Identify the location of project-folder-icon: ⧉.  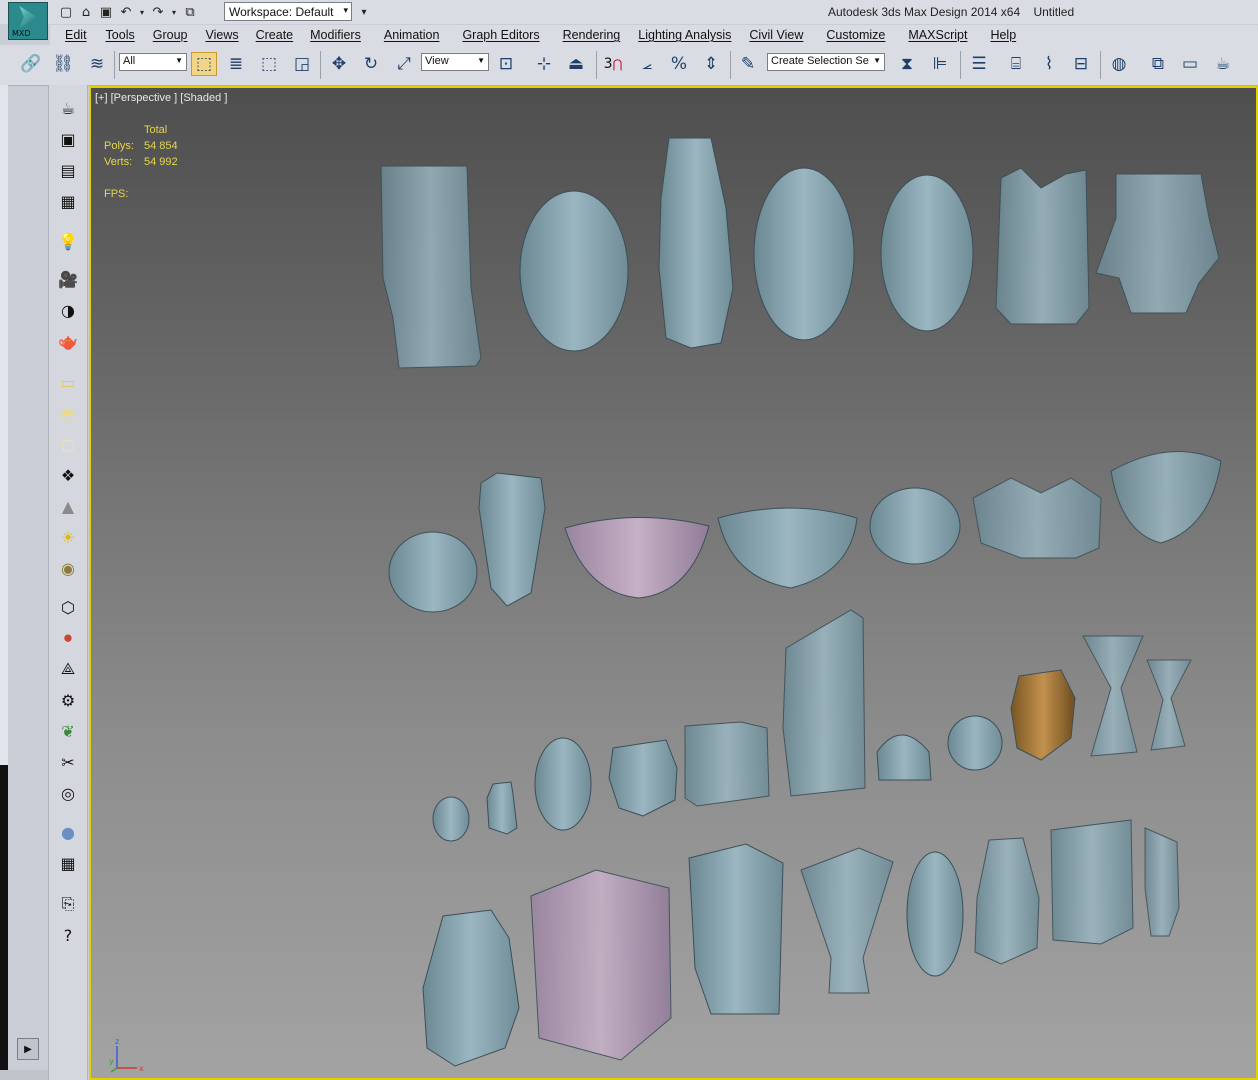
(190, 12).